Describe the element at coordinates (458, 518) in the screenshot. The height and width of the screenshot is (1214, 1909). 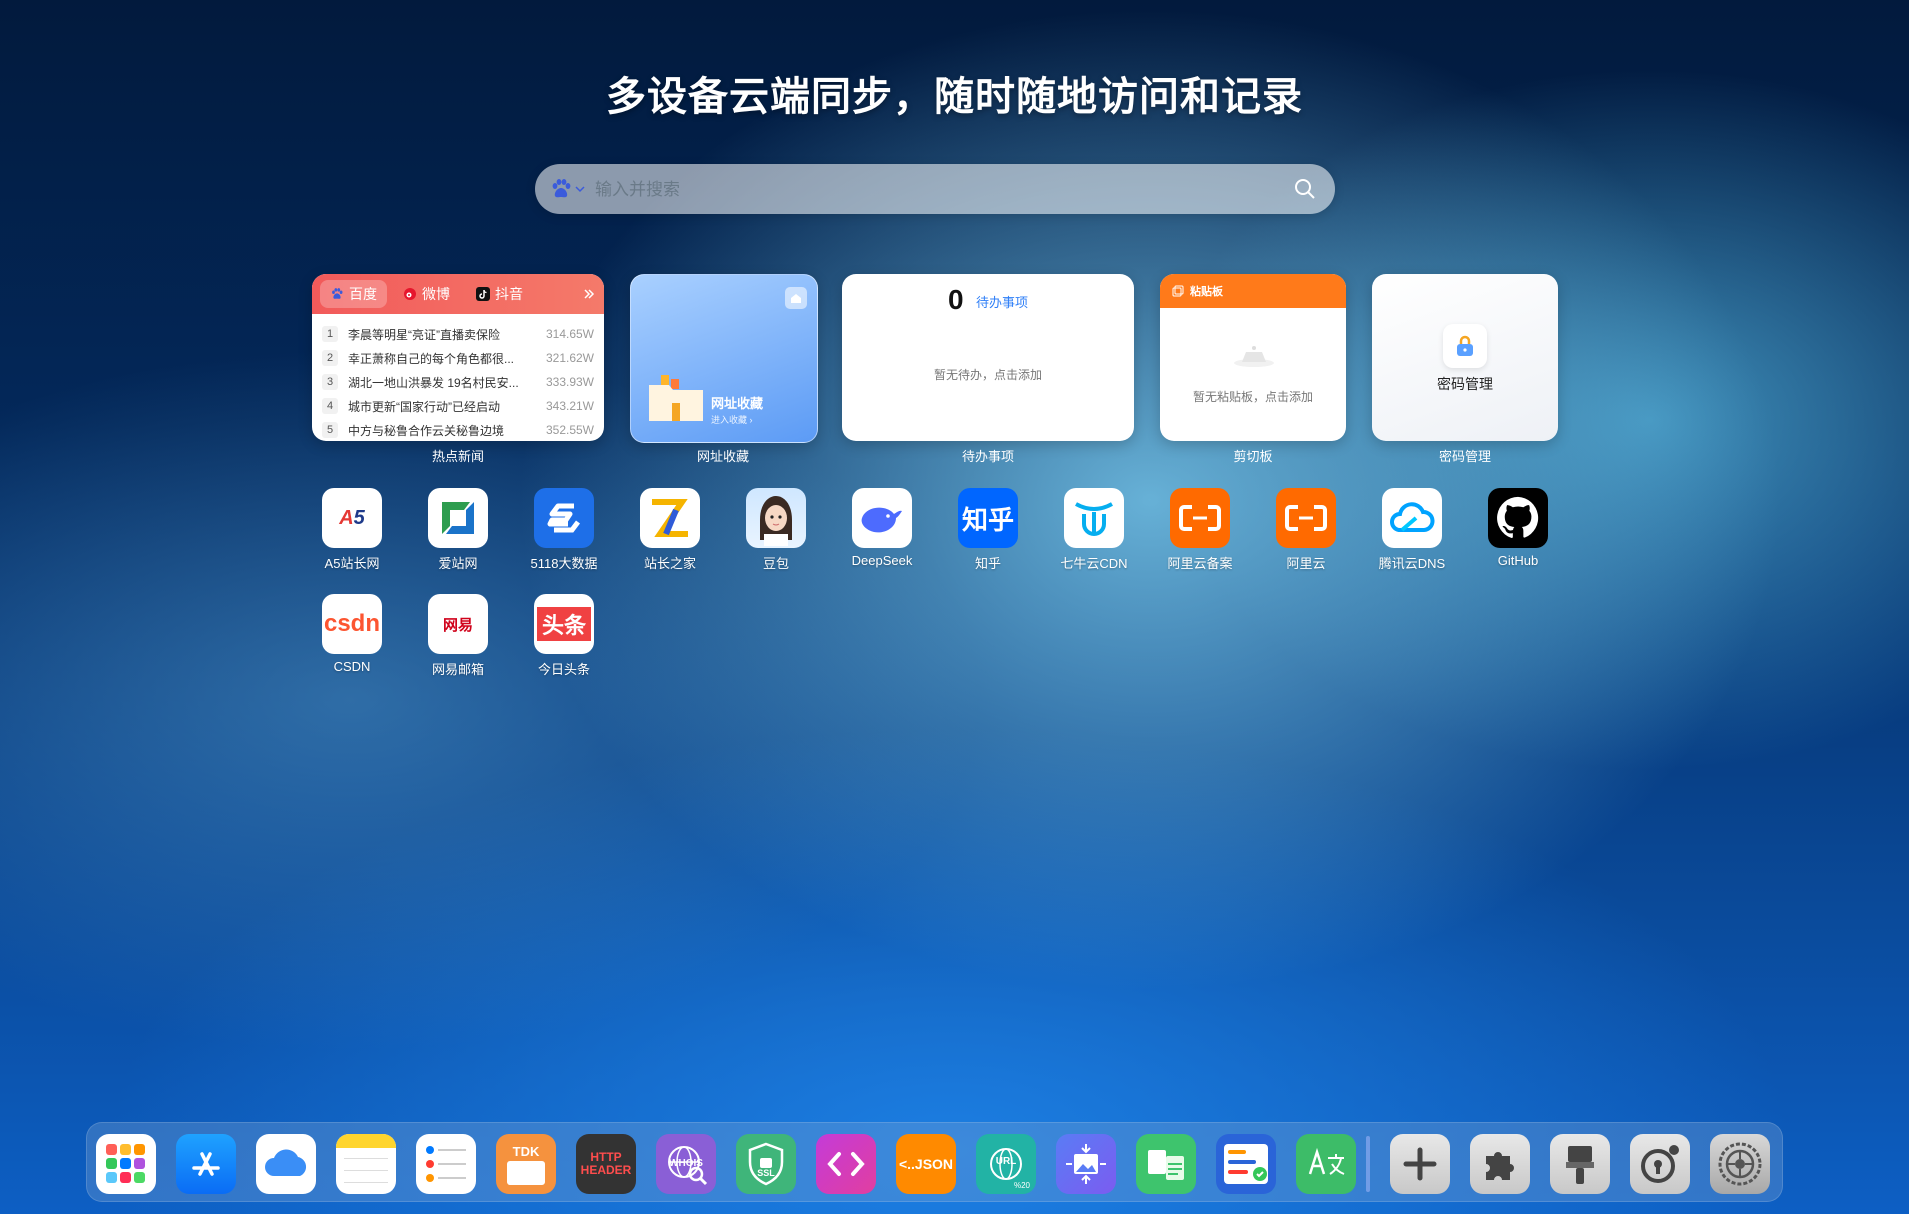
I see `aizhan-logo-icon` at that location.